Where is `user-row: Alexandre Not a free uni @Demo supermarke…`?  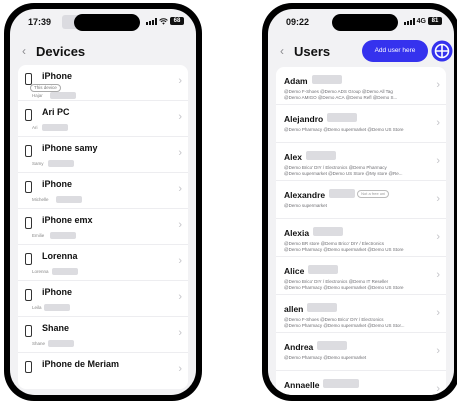 user-row: Alexandre Not a free uni @Demo supermarke… is located at coordinates (361, 200).